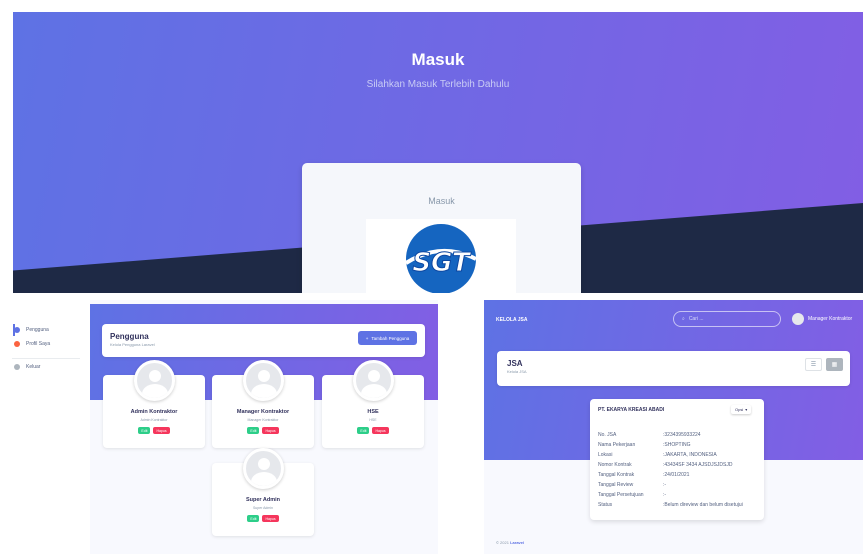  What do you see at coordinates (17, 344) in the screenshot?
I see `user-icon` at bounding box center [17, 344].